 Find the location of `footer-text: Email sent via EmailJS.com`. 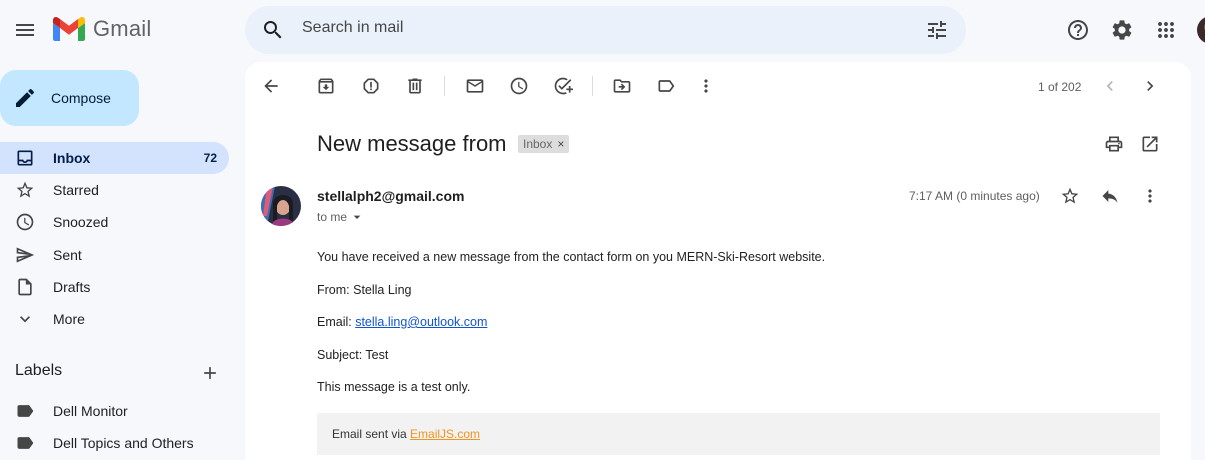

footer-text: Email sent via EmailJS.com is located at coordinates (406, 434).